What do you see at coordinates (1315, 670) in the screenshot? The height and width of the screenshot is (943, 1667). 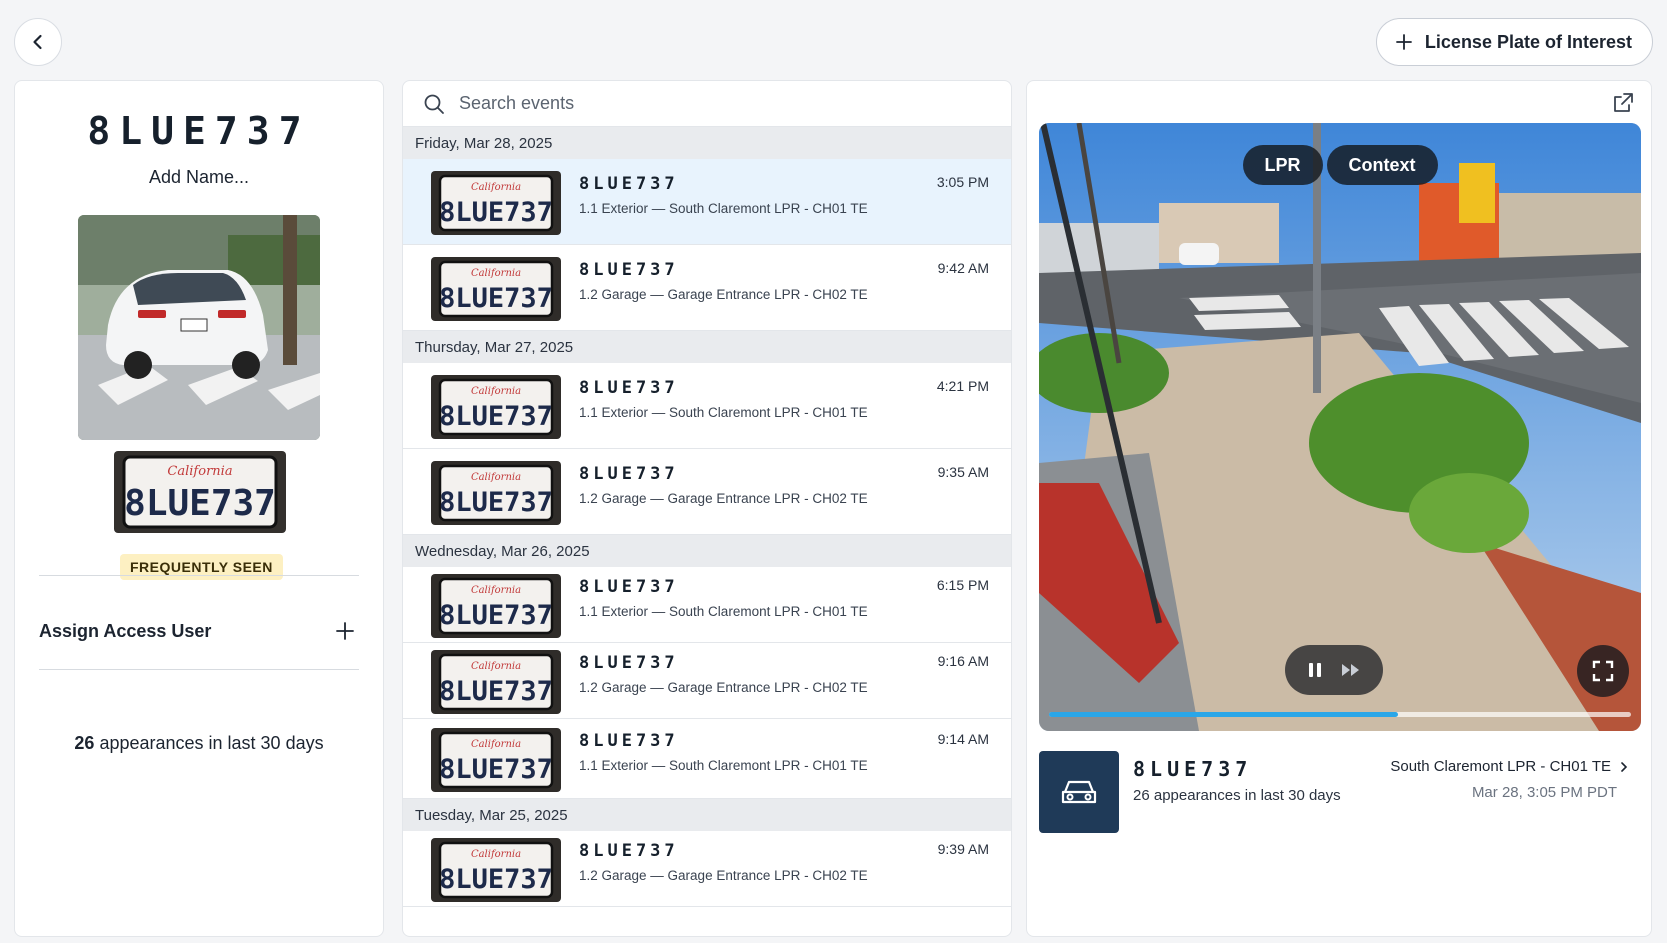 I see `pause-icon` at bounding box center [1315, 670].